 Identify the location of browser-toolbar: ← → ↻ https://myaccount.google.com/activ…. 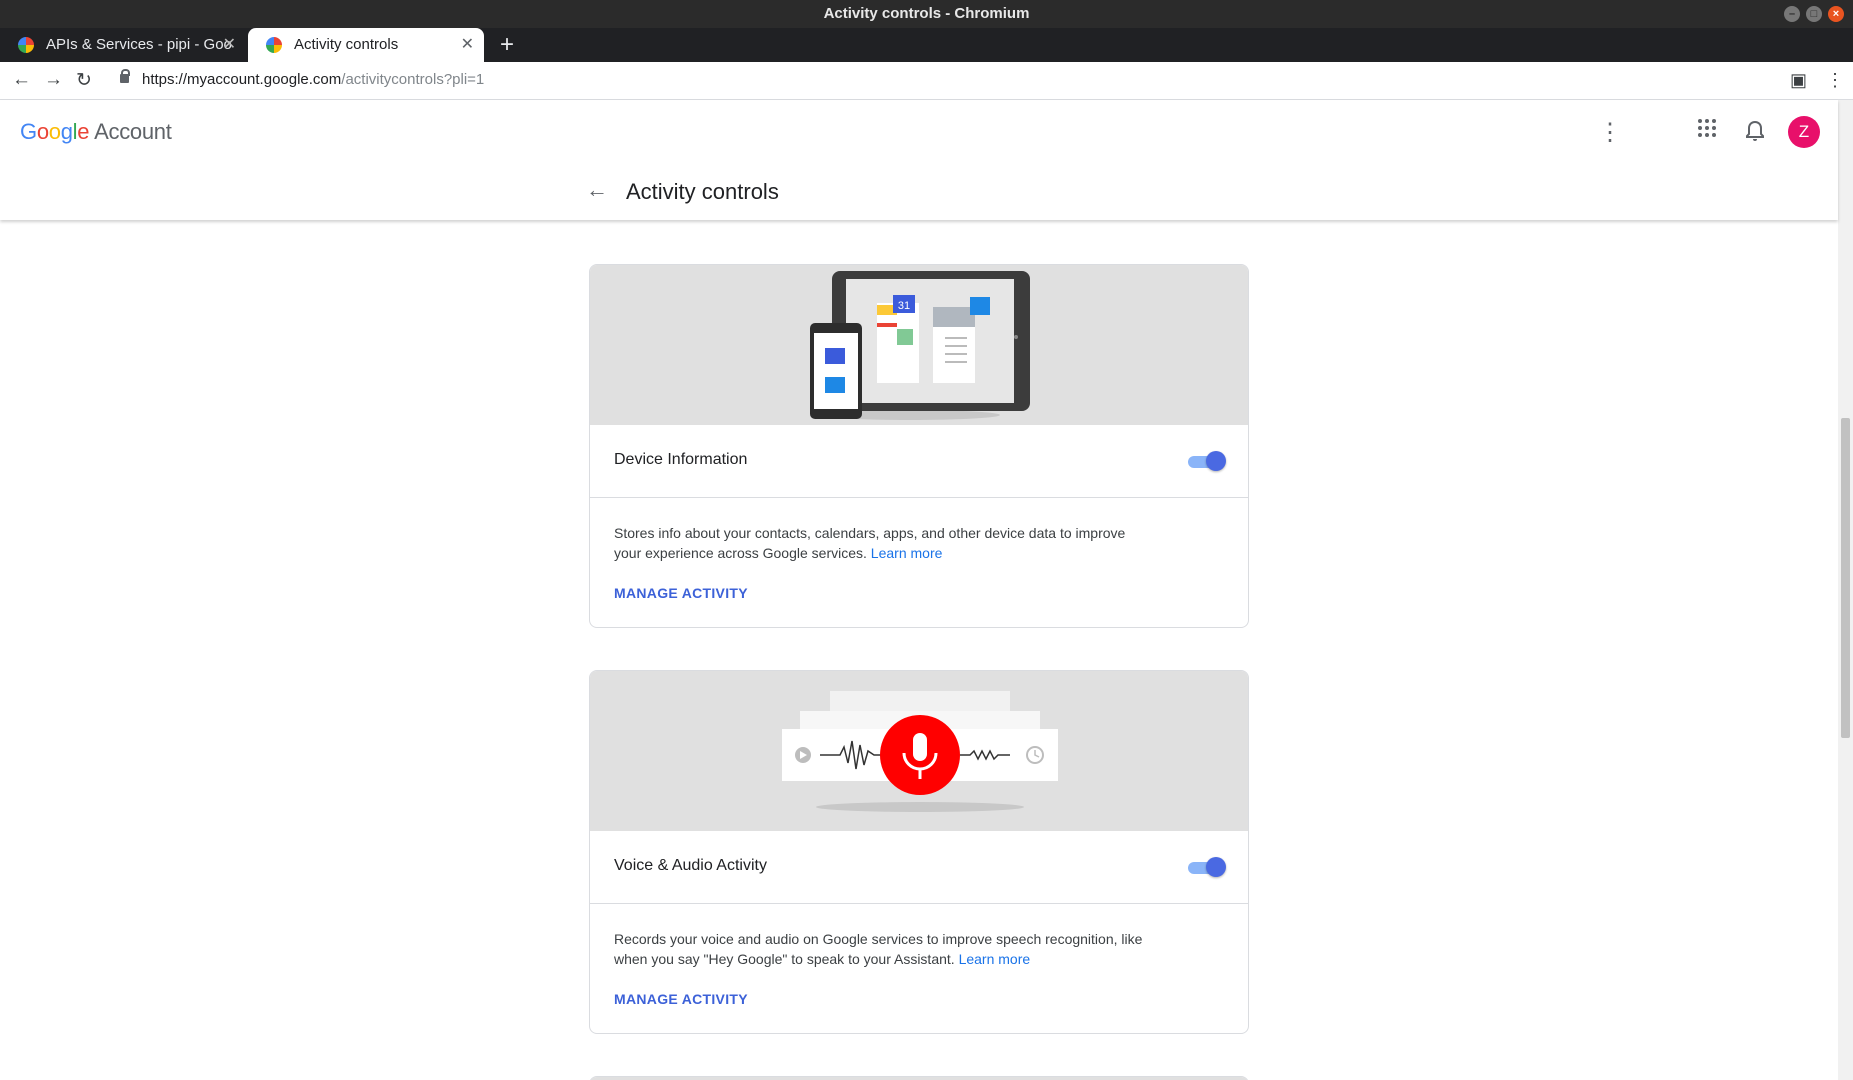
(926, 81).